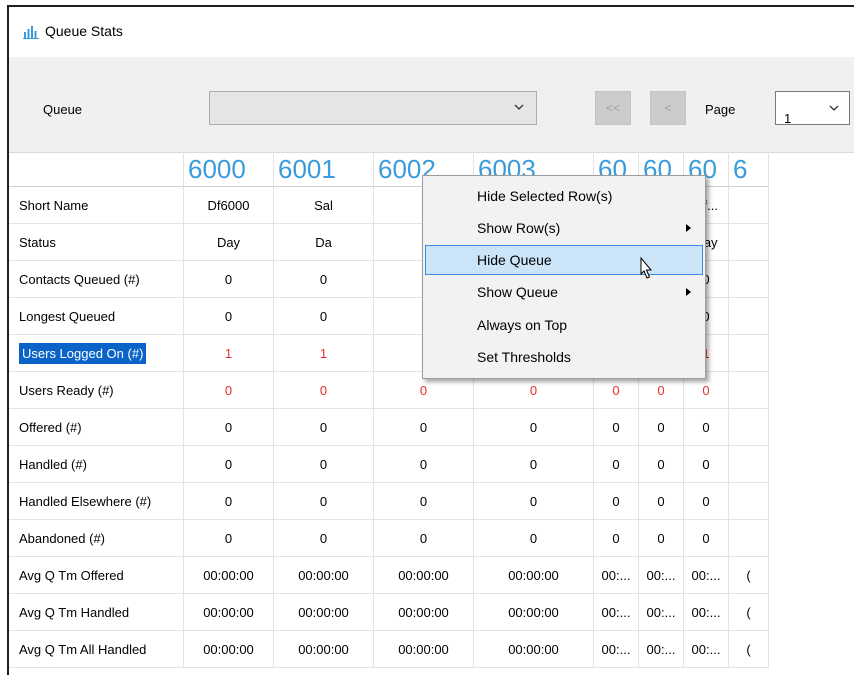  What do you see at coordinates (96, 649) in the screenshot?
I see `row-label: Avg Q Tm All Handled` at bounding box center [96, 649].